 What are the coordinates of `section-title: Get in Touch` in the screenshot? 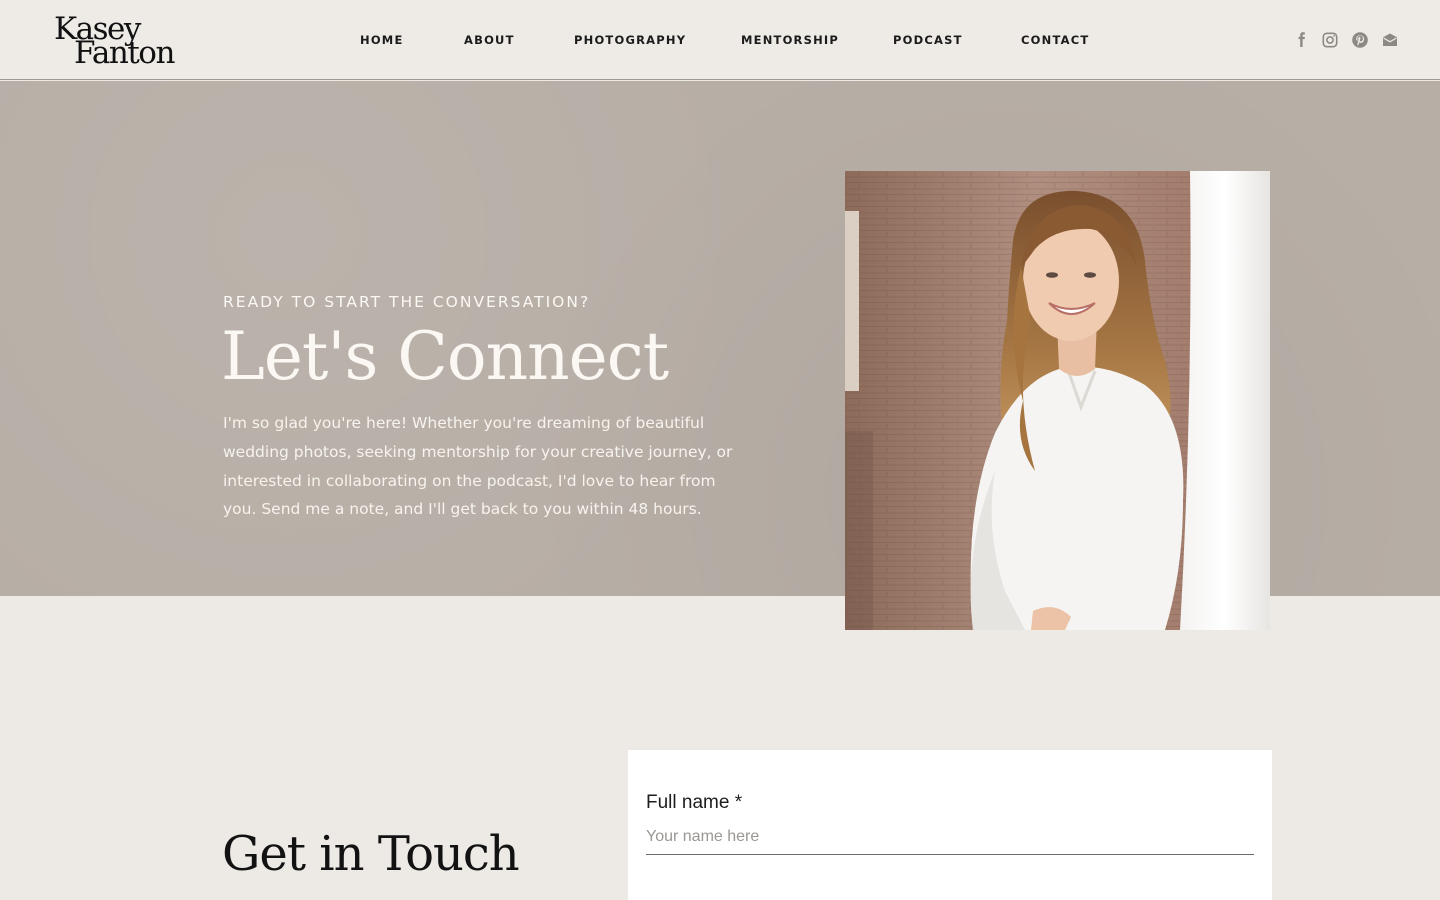 It's located at (371, 854).